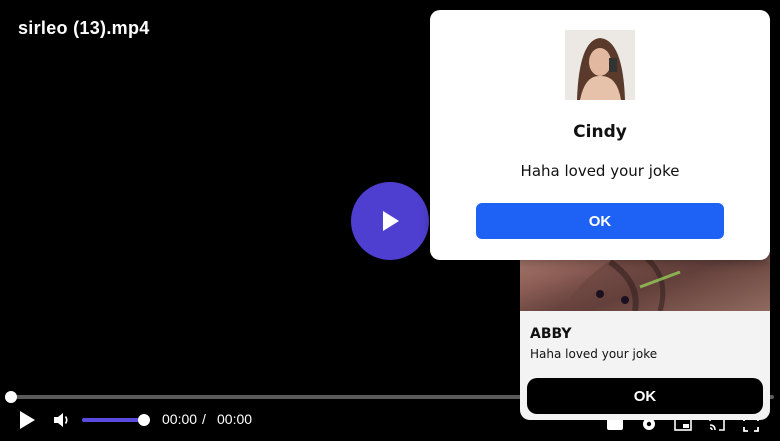  I want to click on mute-button, so click(62, 420).